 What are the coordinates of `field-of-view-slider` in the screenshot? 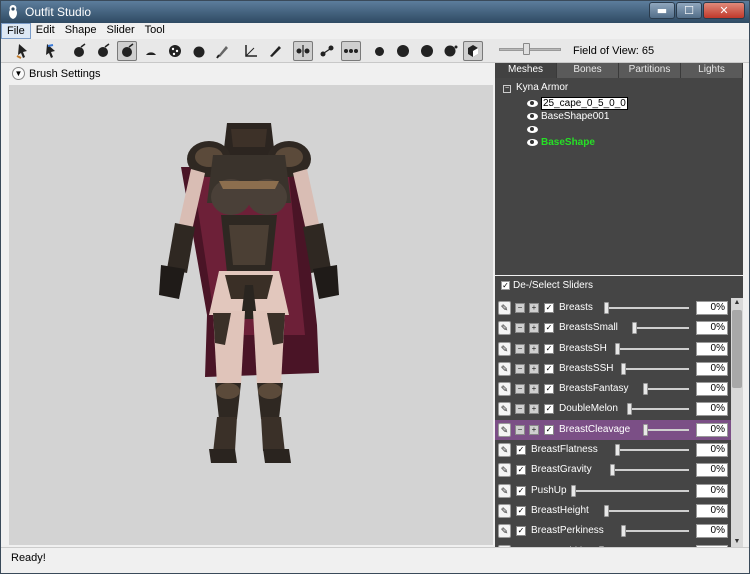 It's located at (530, 49).